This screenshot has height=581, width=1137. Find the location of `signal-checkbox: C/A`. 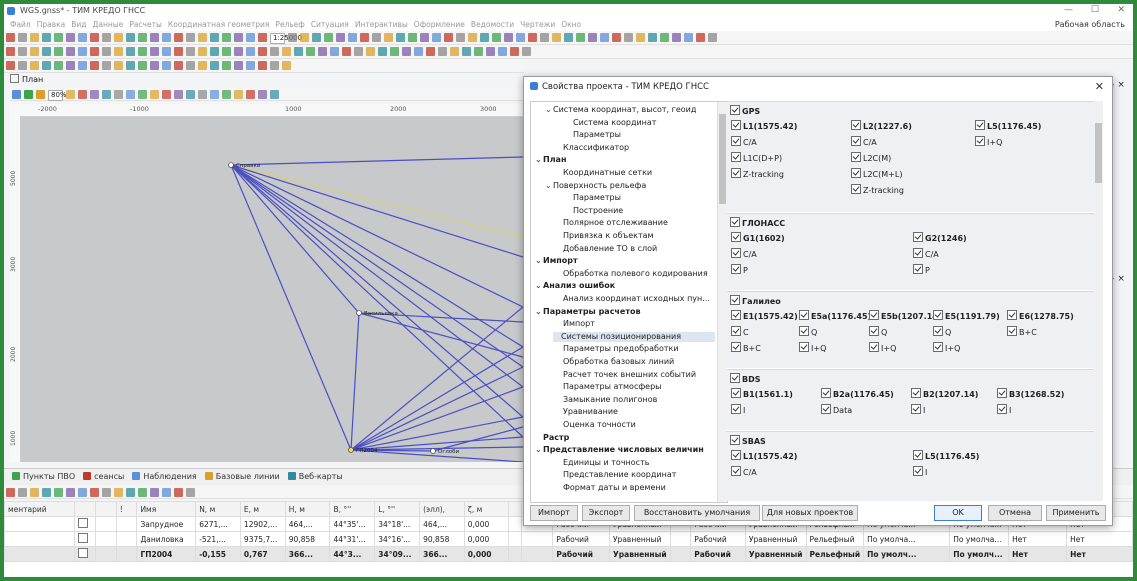

signal-checkbox: C/A is located at coordinates (864, 141).